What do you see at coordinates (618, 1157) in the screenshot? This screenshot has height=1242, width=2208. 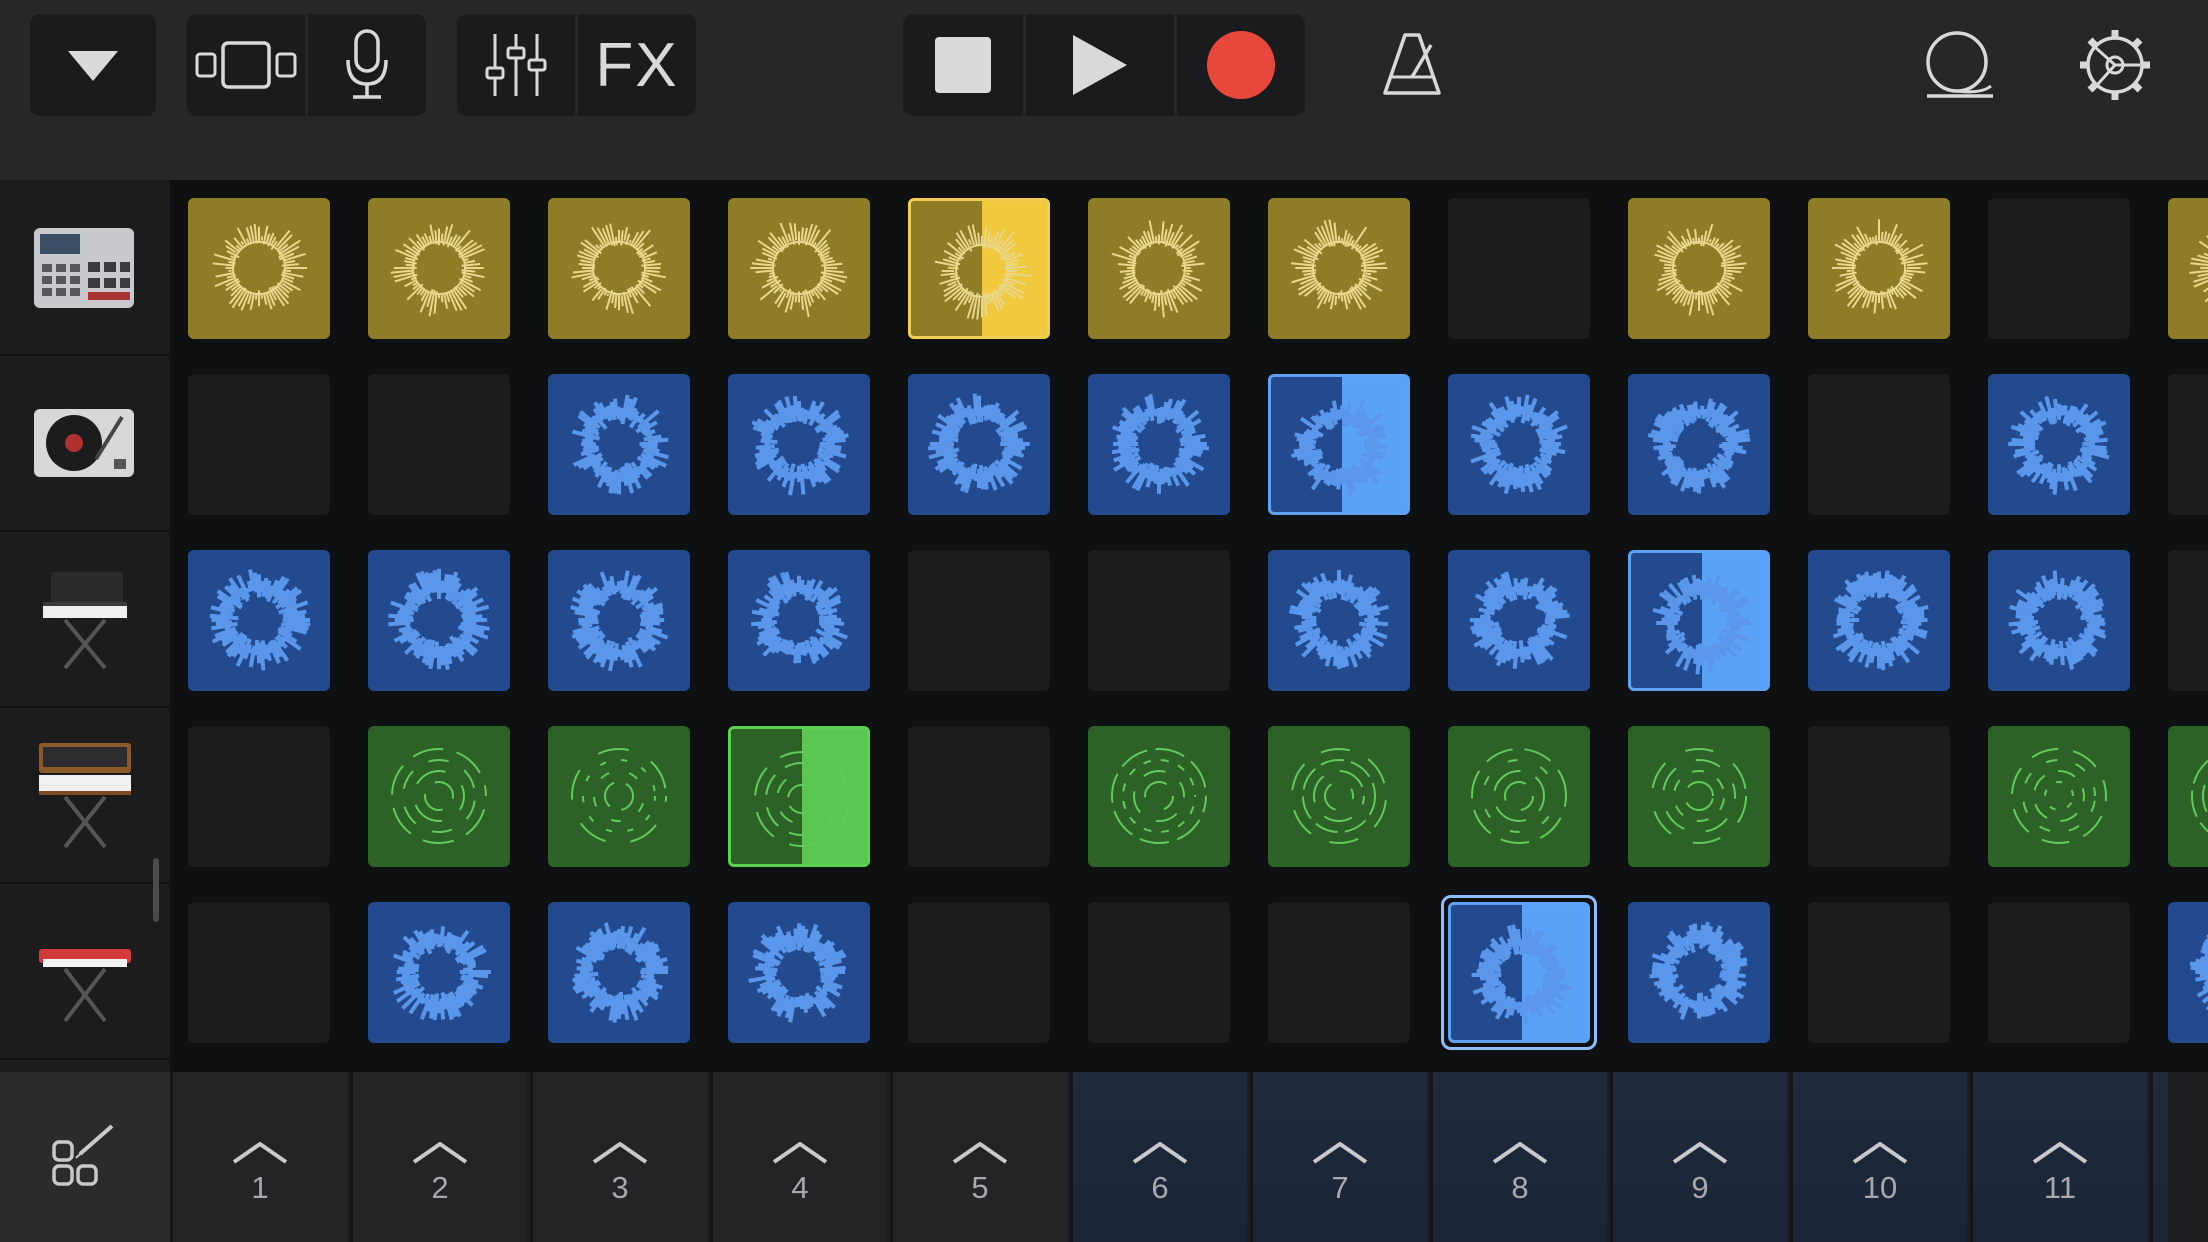 I see `scene-trigger-3: 3` at bounding box center [618, 1157].